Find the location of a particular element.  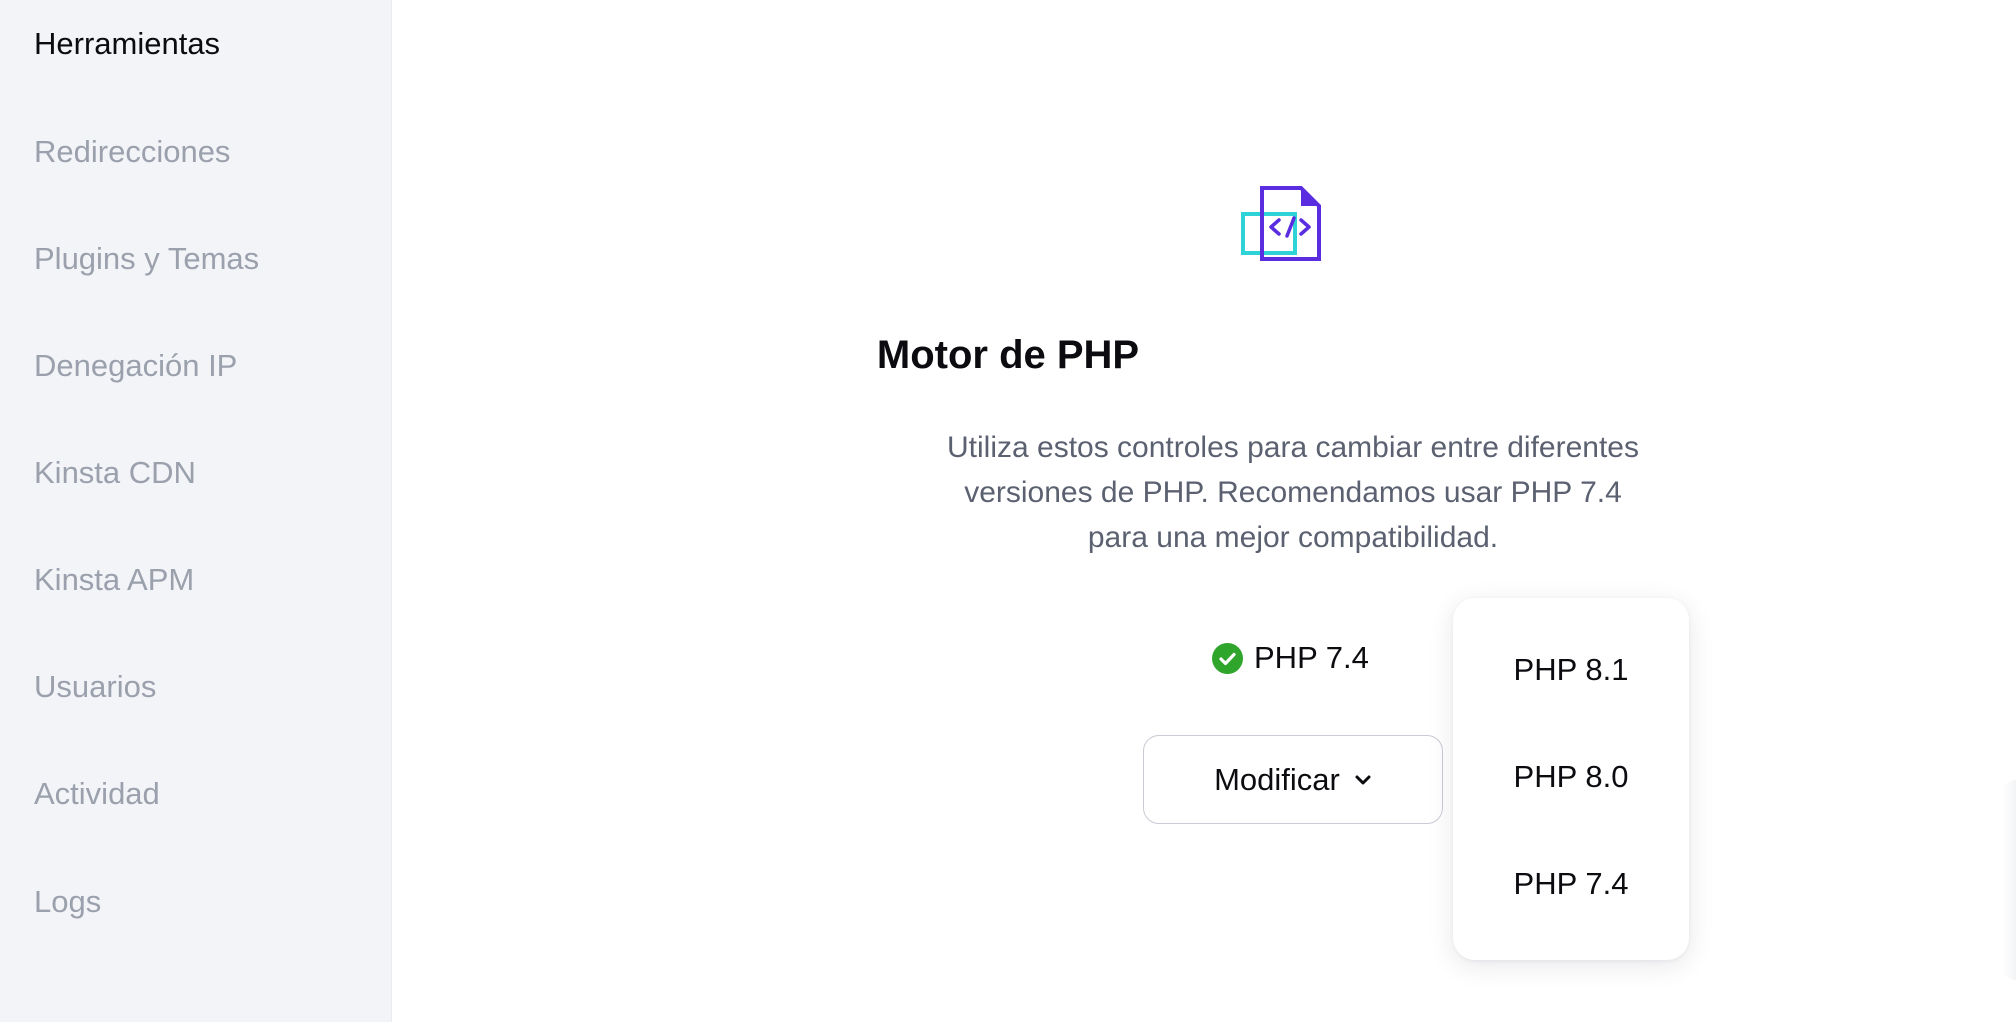

sidebar-item-usuarios: Usuarios is located at coordinates (95, 687).